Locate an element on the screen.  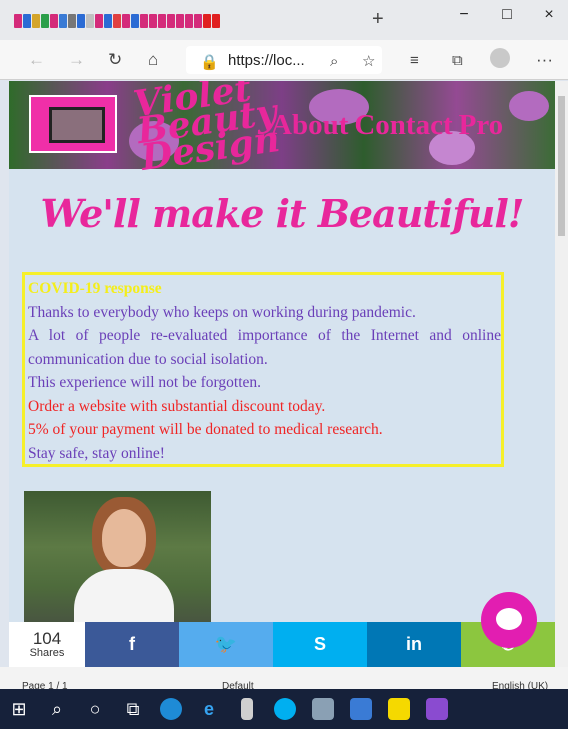
more-menu-icon: ··· is located at coordinates (544, 60).